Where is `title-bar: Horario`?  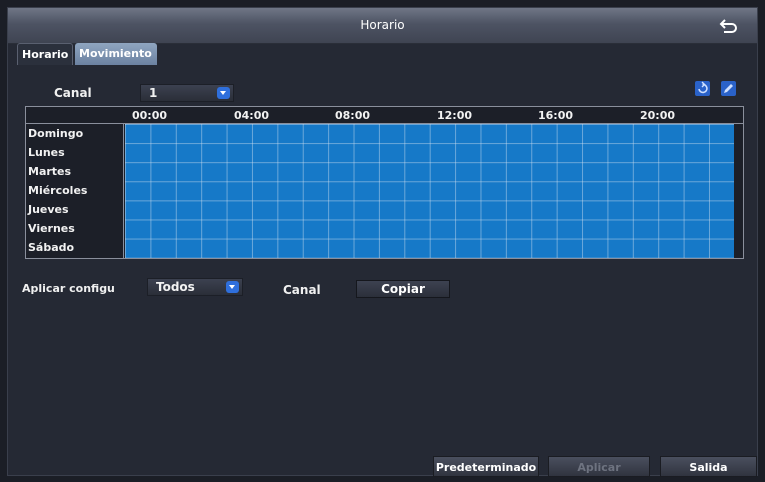 title-bar: Horario is located at coordinates (382, 26).